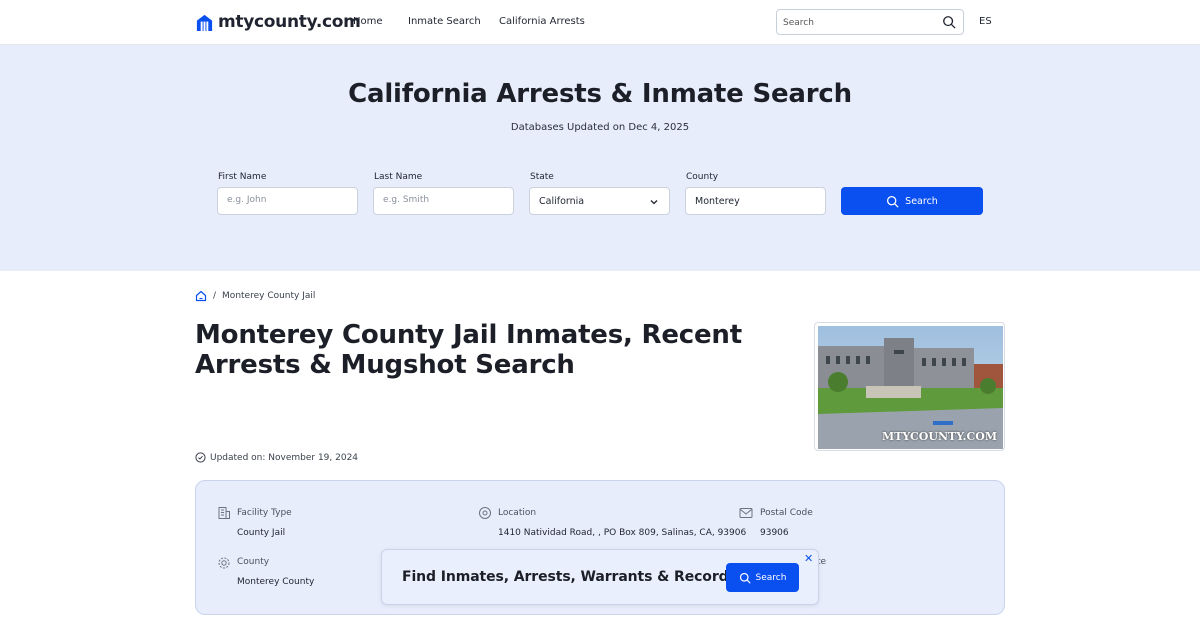 Image resolution: width=1200 pixels, height=620 pixels. What do you see at coordinates (268, 296) in the screenshot?
I see `breadcrumb-current: Monterey County Jail` at bounding box center [268, 296].